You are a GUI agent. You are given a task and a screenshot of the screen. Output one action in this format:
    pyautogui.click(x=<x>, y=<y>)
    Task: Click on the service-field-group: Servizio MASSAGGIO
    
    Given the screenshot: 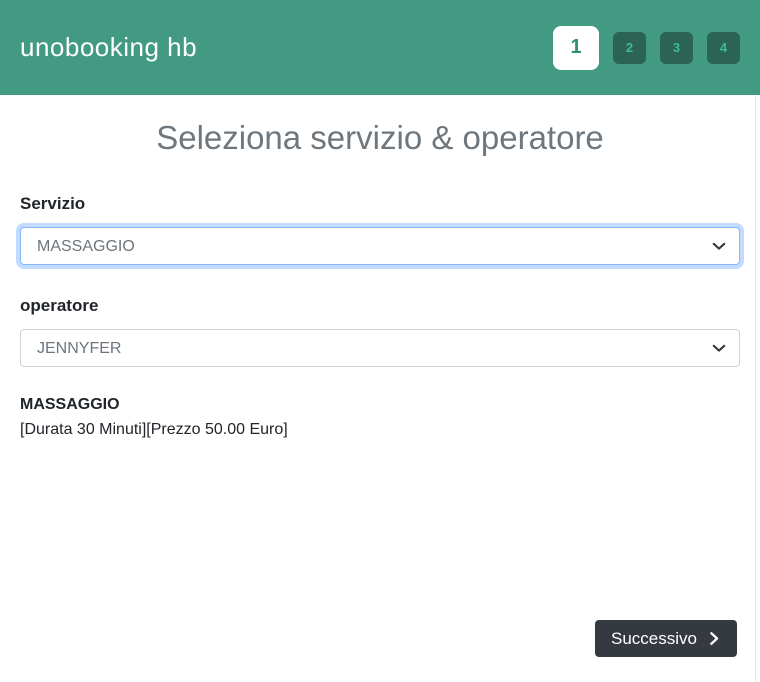 What is the action you would take?
    pyautogui.click(x=380, y=229)
    